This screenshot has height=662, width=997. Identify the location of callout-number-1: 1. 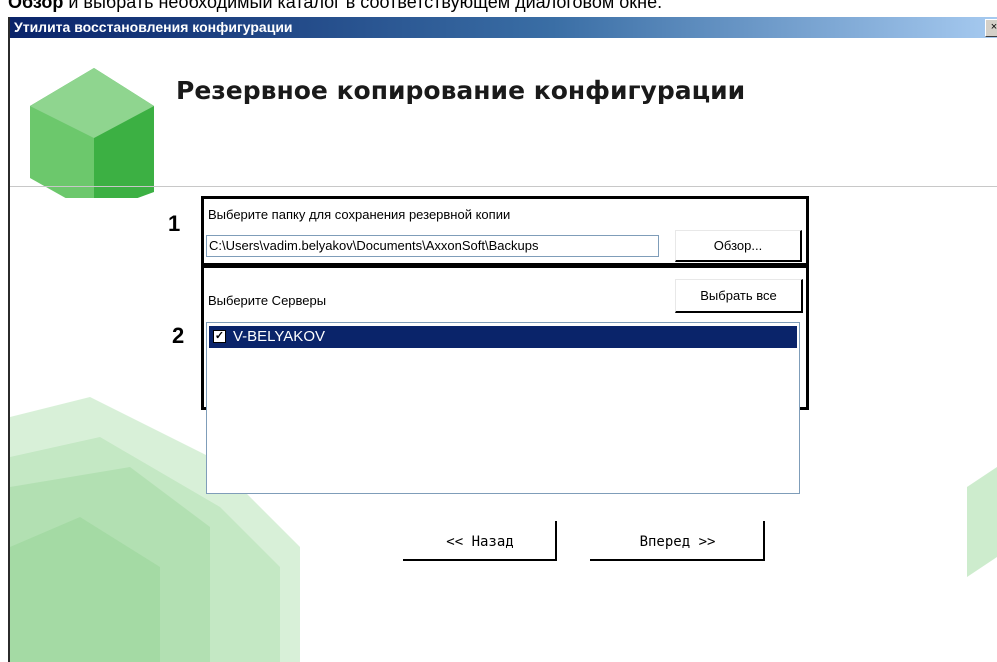
(174, 223).